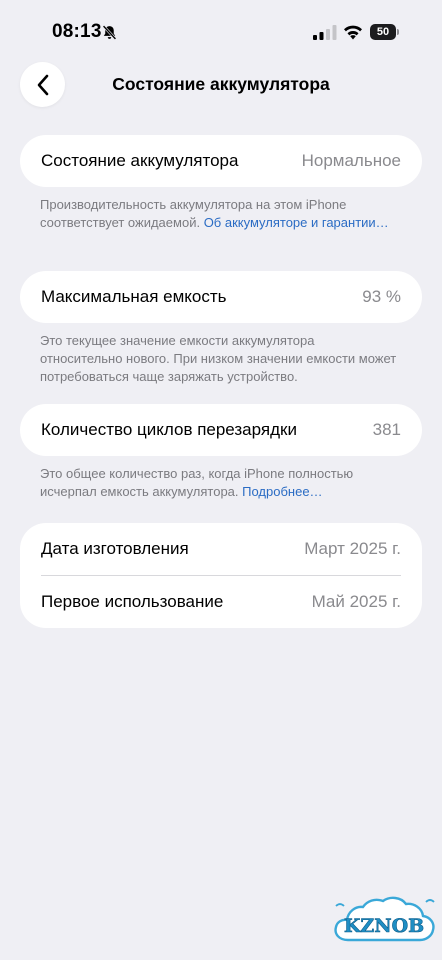 This screenshot has width=442, height=960. What do you see at coordinates (140, 160) in the screenshot?
I see `battery-health-label: Состояние аккумулятора` at bounding box center [140, 160].